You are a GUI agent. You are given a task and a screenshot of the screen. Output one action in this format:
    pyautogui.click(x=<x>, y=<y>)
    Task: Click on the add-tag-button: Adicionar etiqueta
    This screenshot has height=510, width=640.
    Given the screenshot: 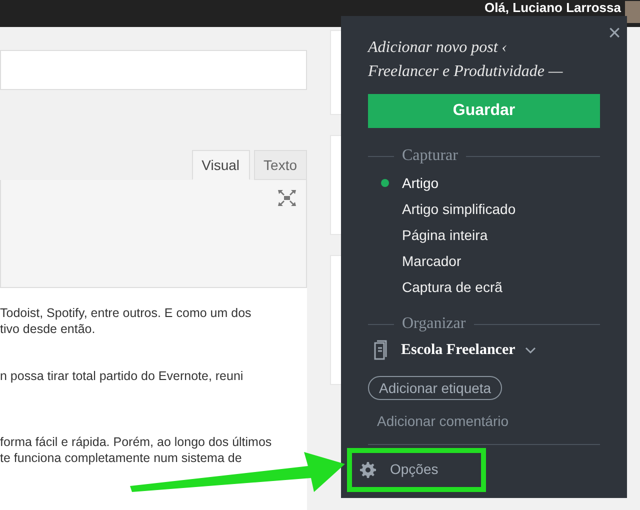 What is the action you would take?
    pyautogui.click(x=435, y=388)
    